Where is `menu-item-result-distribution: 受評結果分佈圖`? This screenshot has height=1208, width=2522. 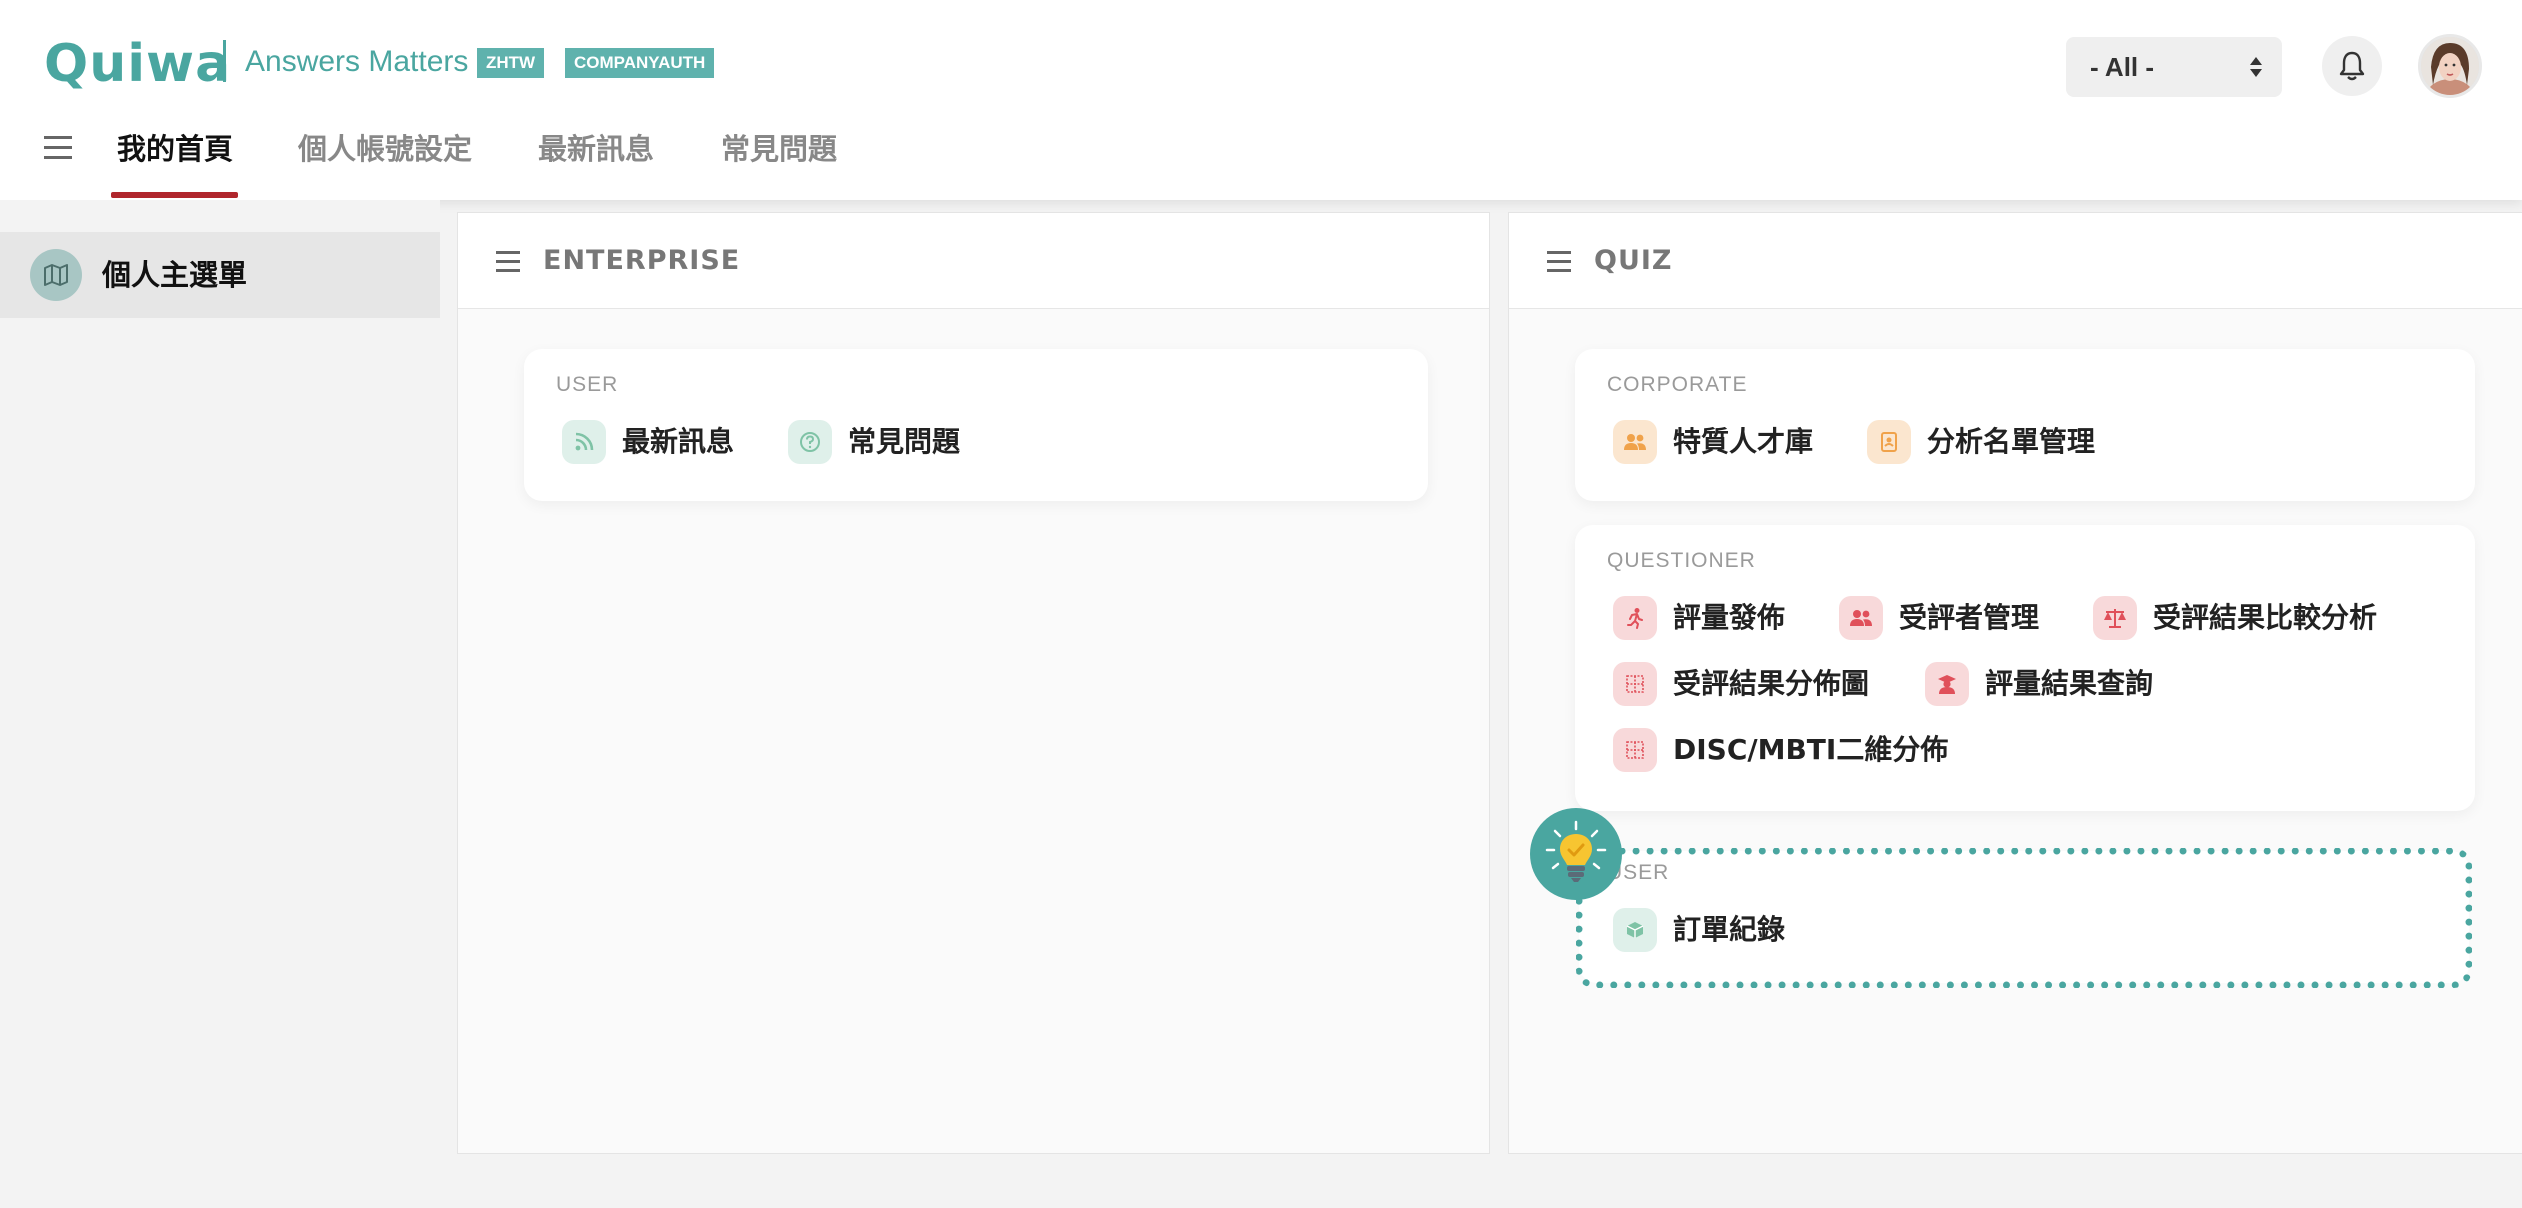
menu-item-result-distribution: 受評結果分佈圖 is located at coordinates (1741, 684).